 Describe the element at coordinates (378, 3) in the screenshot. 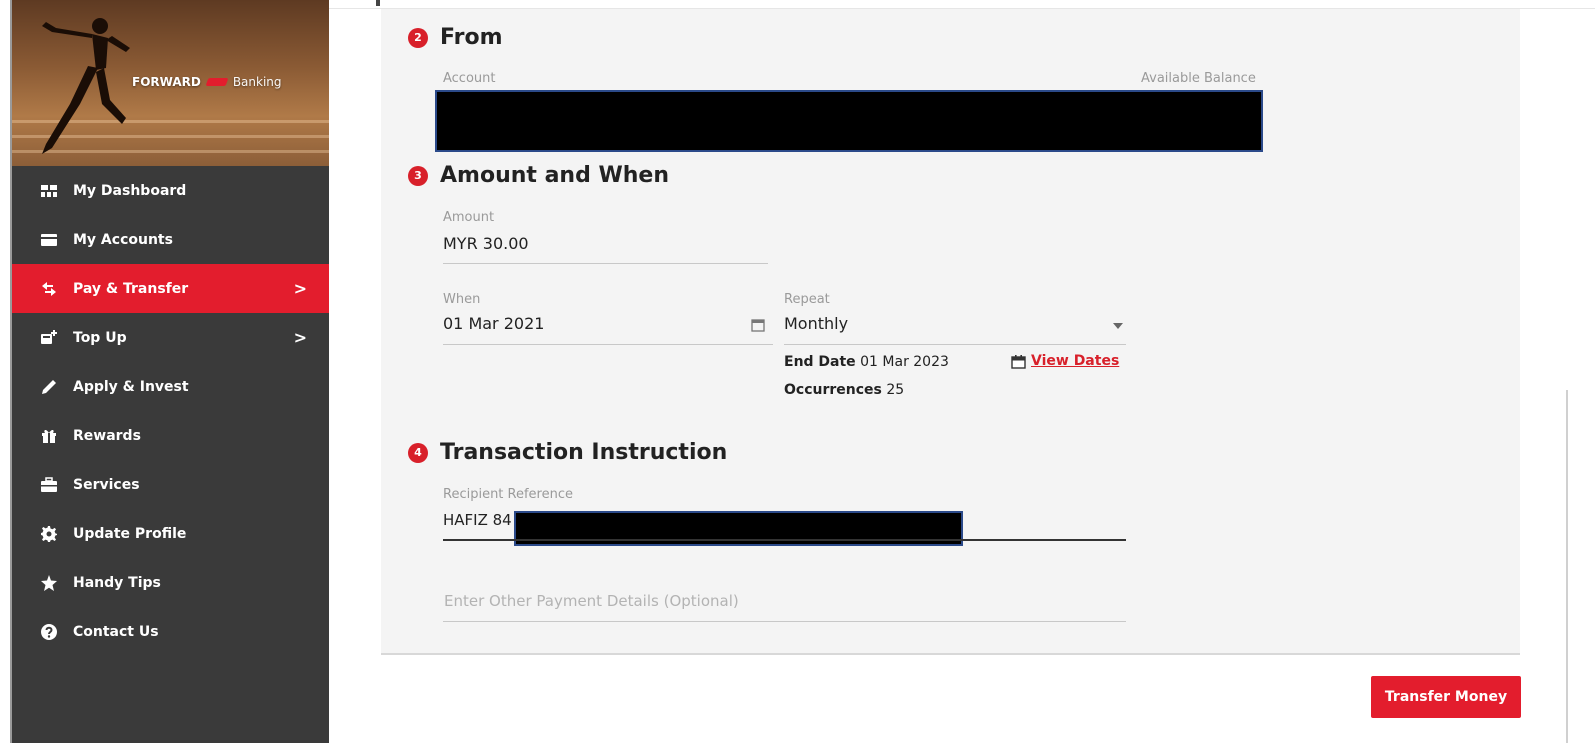

I see `cursor-mark` at that location.